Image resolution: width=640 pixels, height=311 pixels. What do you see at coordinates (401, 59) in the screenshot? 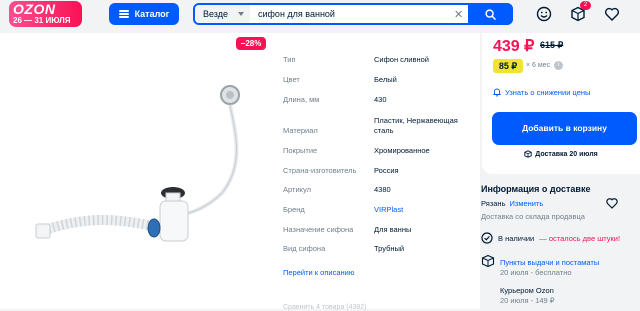
I see `spec-value: Сифон сливной` at bounding box center [401, 59].